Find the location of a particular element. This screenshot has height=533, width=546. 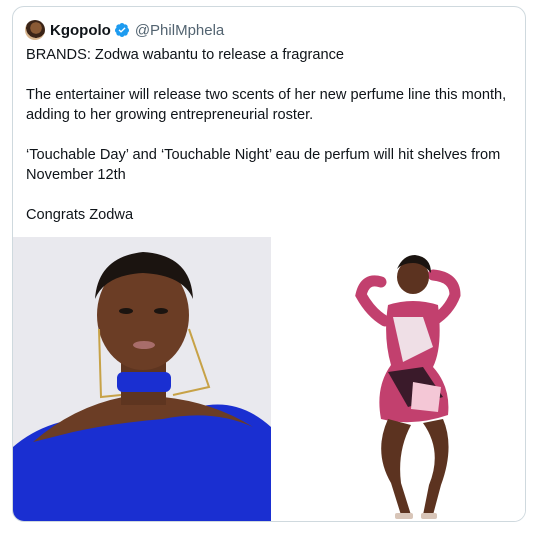

display-name: Kgopolo is located at coordinates (80, 30).